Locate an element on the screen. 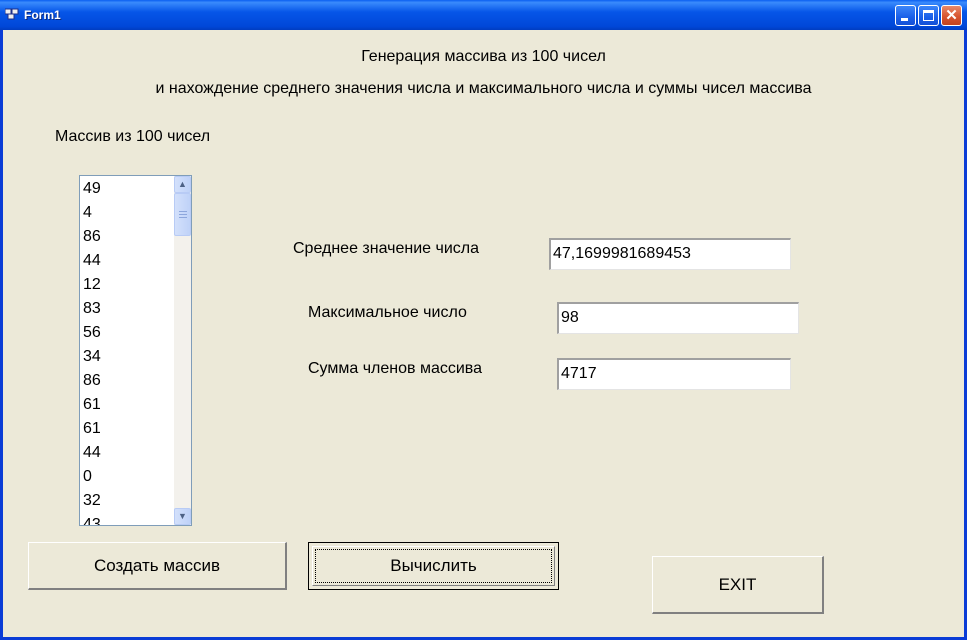 This screenshot has width=967, height=640. create-array-label: Создать массив is located at coordinates (157, 565).